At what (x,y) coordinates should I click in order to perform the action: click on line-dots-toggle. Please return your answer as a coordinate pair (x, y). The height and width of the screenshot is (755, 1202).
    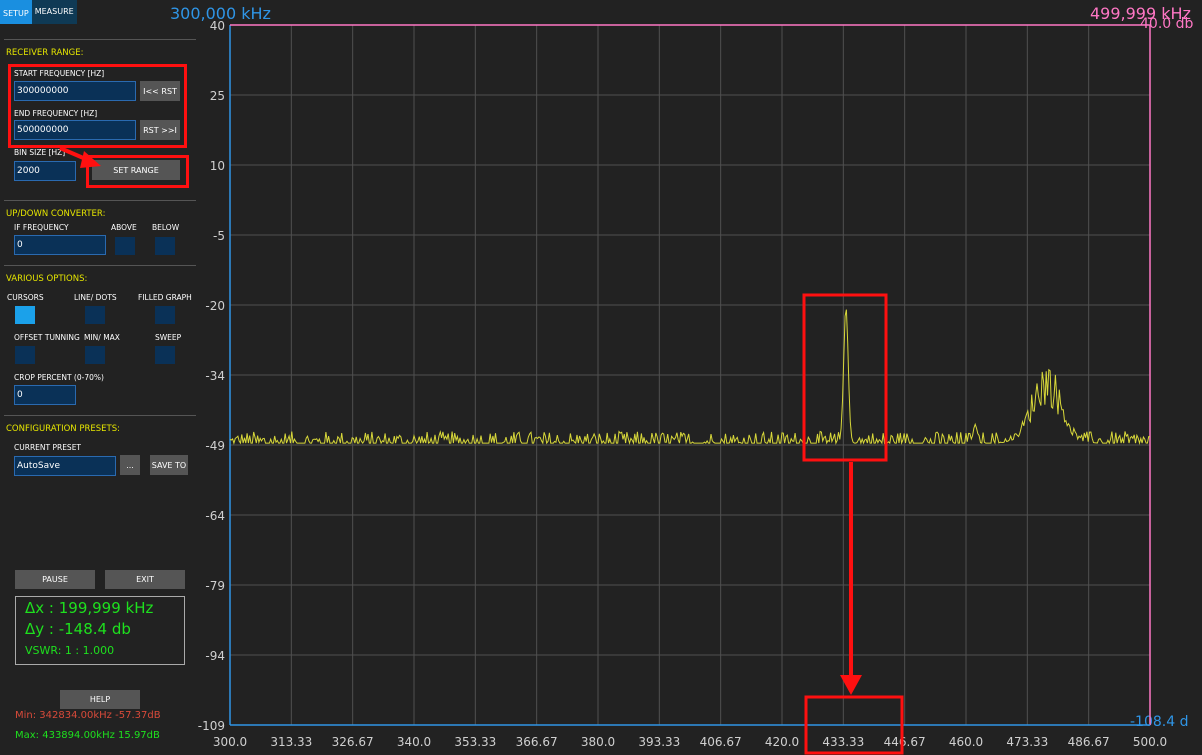
    Looking at the image, I should click on (95, 315).